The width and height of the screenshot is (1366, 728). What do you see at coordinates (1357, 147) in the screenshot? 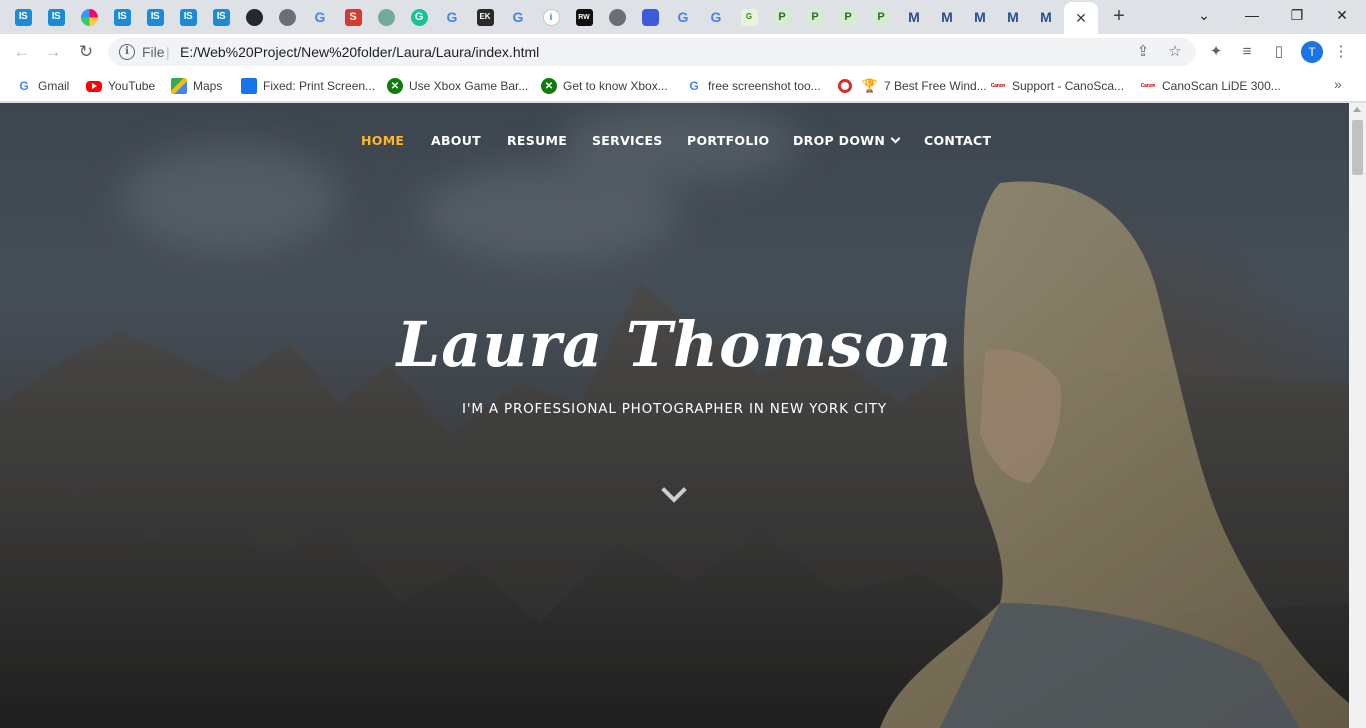
I see `scrollbar-thumb` at bounding box center [1357, 147].